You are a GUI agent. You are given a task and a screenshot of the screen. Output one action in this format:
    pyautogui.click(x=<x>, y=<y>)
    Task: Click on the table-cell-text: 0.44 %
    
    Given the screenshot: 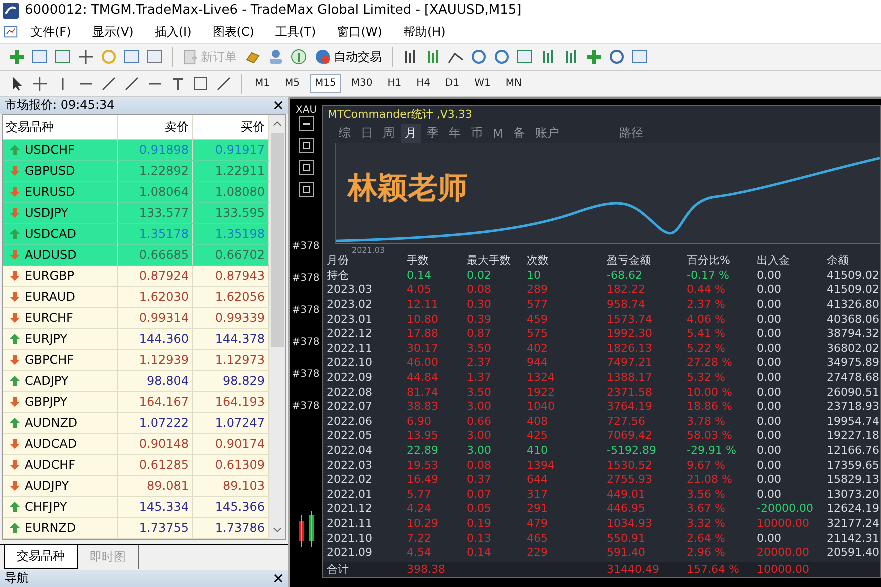 What is the action you would take?
    pyautogui.click(x=706, y=290)
    